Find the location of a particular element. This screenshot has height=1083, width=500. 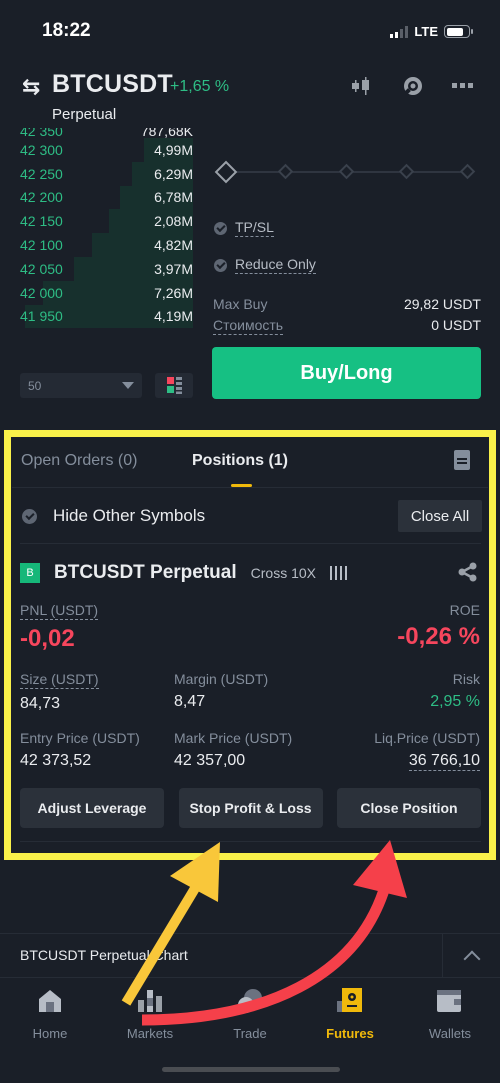

order-price: 41 950 is located at coordinates (41, 316).